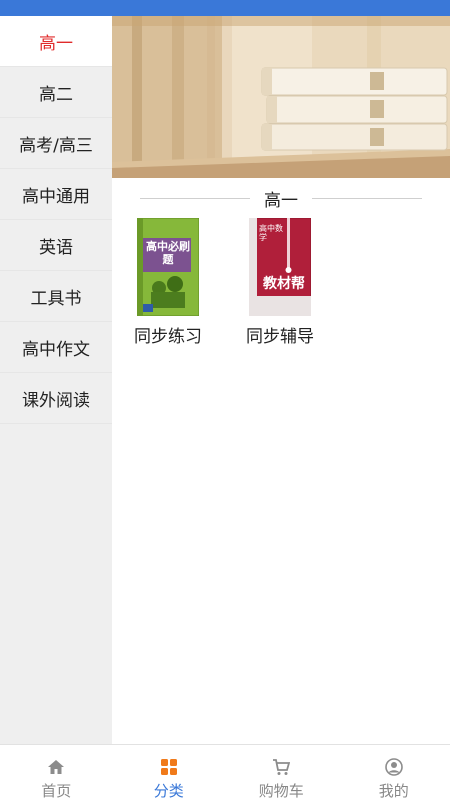 Image resolution: width=450 pixels, height=800 pixels. I want to click on profile-icon, so click(394, 767).